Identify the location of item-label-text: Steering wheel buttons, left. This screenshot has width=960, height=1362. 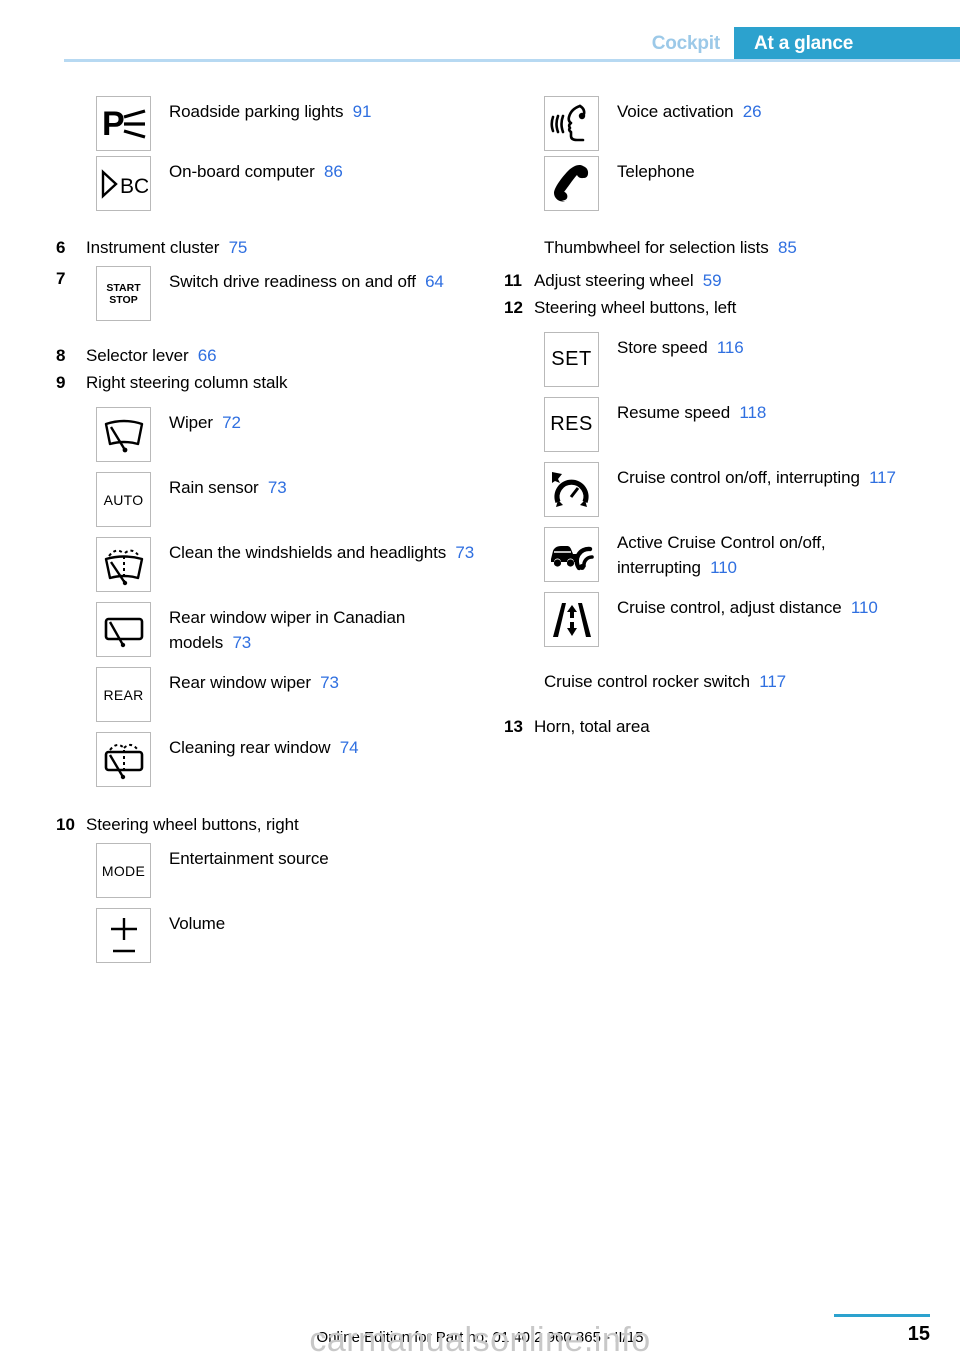
(635, 307).